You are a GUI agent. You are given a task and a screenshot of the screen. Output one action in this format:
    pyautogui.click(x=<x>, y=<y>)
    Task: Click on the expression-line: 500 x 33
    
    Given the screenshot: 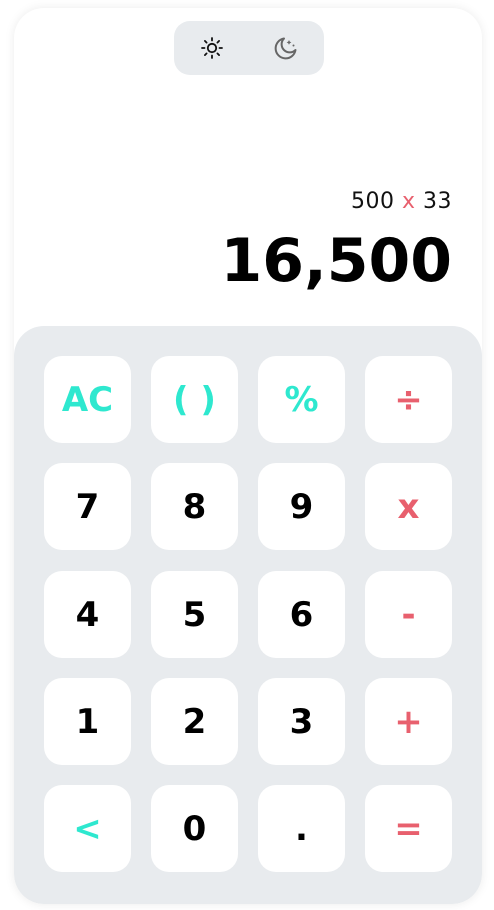 What is the action you would take?
    pyautogui.click(x=401, y=201)
    